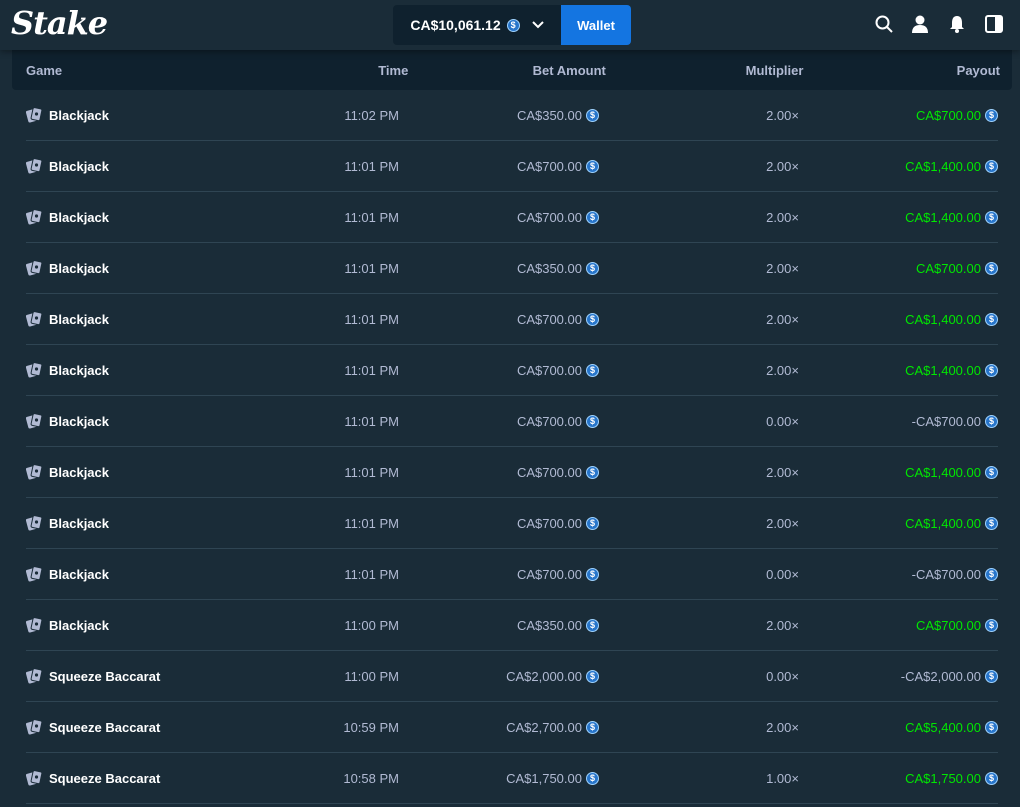 This screenshot has height=807, width=1020. I want to click on bet-amount: CA$350.00, so click(549, 115).